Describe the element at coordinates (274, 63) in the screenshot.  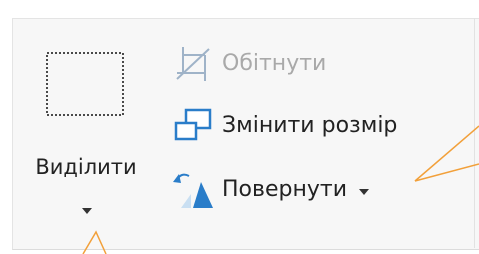
I see `crop-label: Обітнути` at that location.